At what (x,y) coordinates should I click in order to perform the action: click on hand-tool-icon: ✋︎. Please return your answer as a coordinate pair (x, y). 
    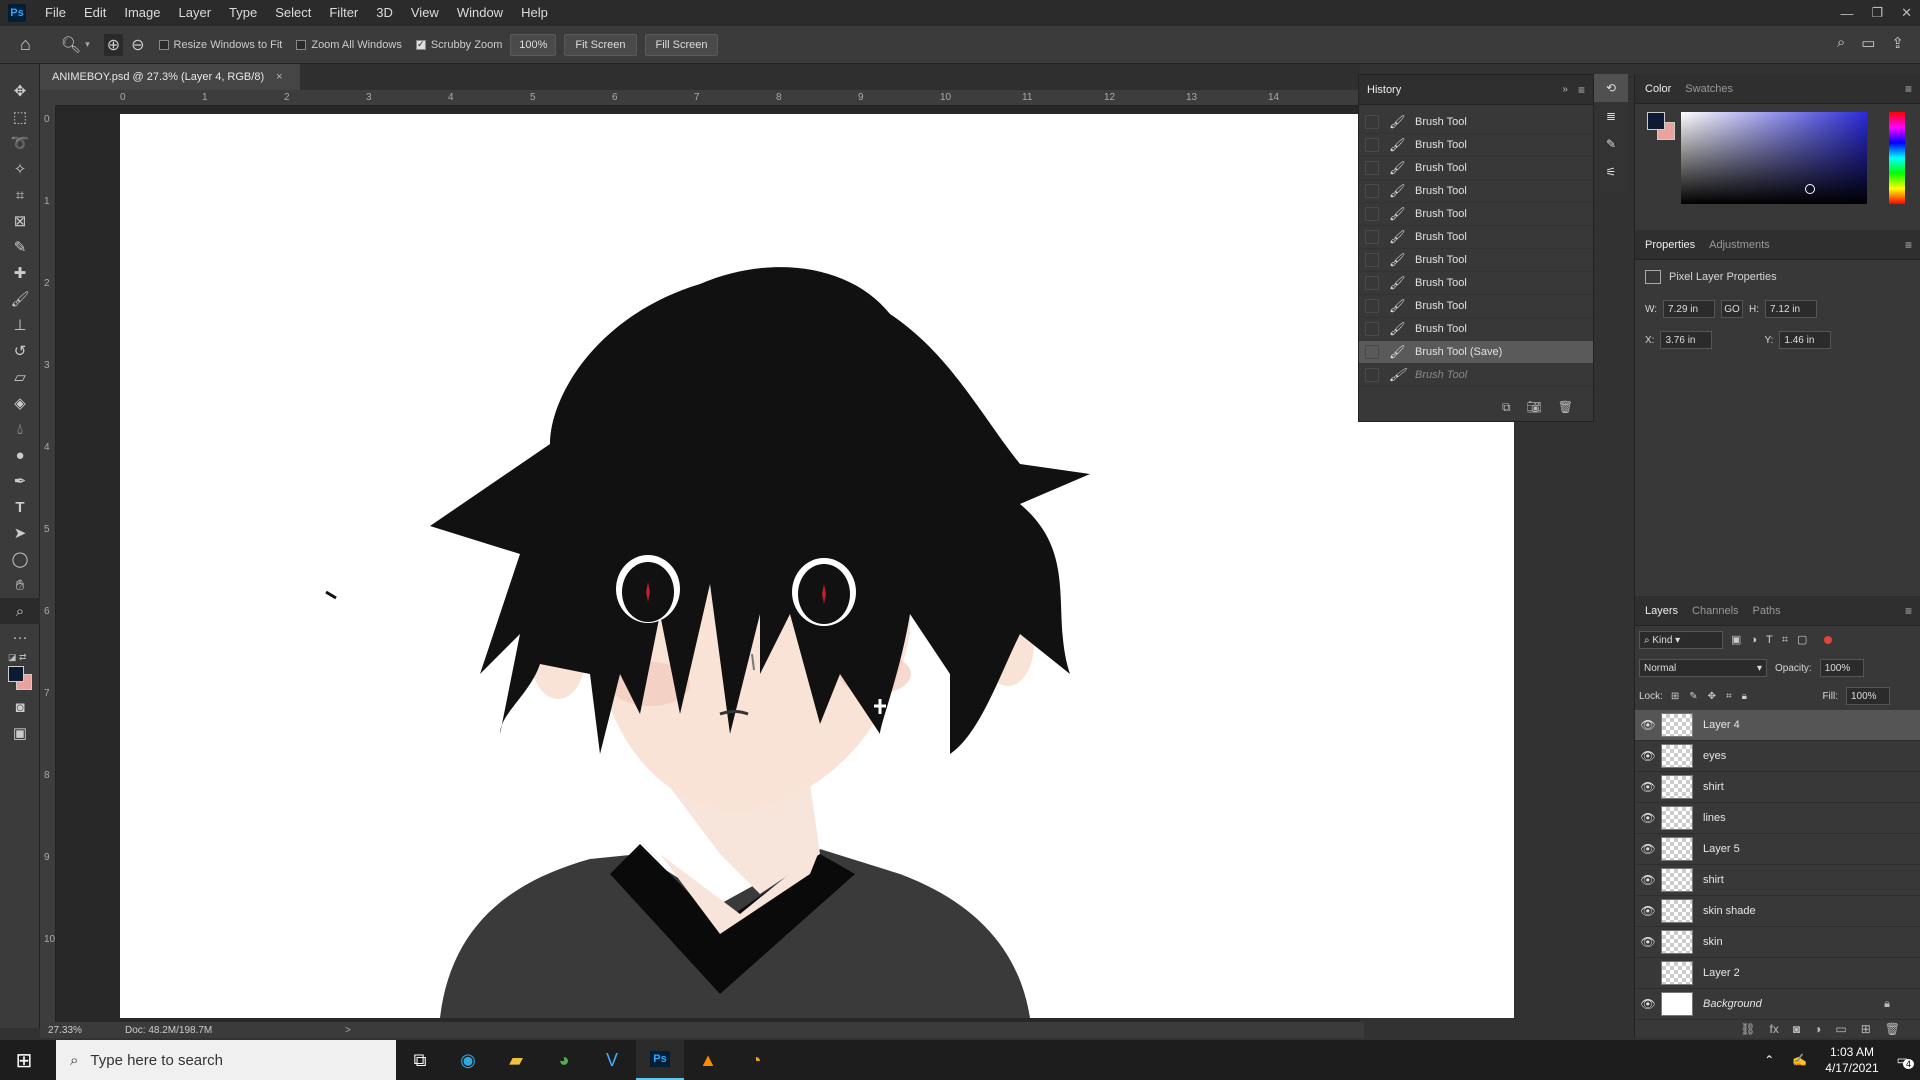
    Looking at the image, I should click on (20, 585).